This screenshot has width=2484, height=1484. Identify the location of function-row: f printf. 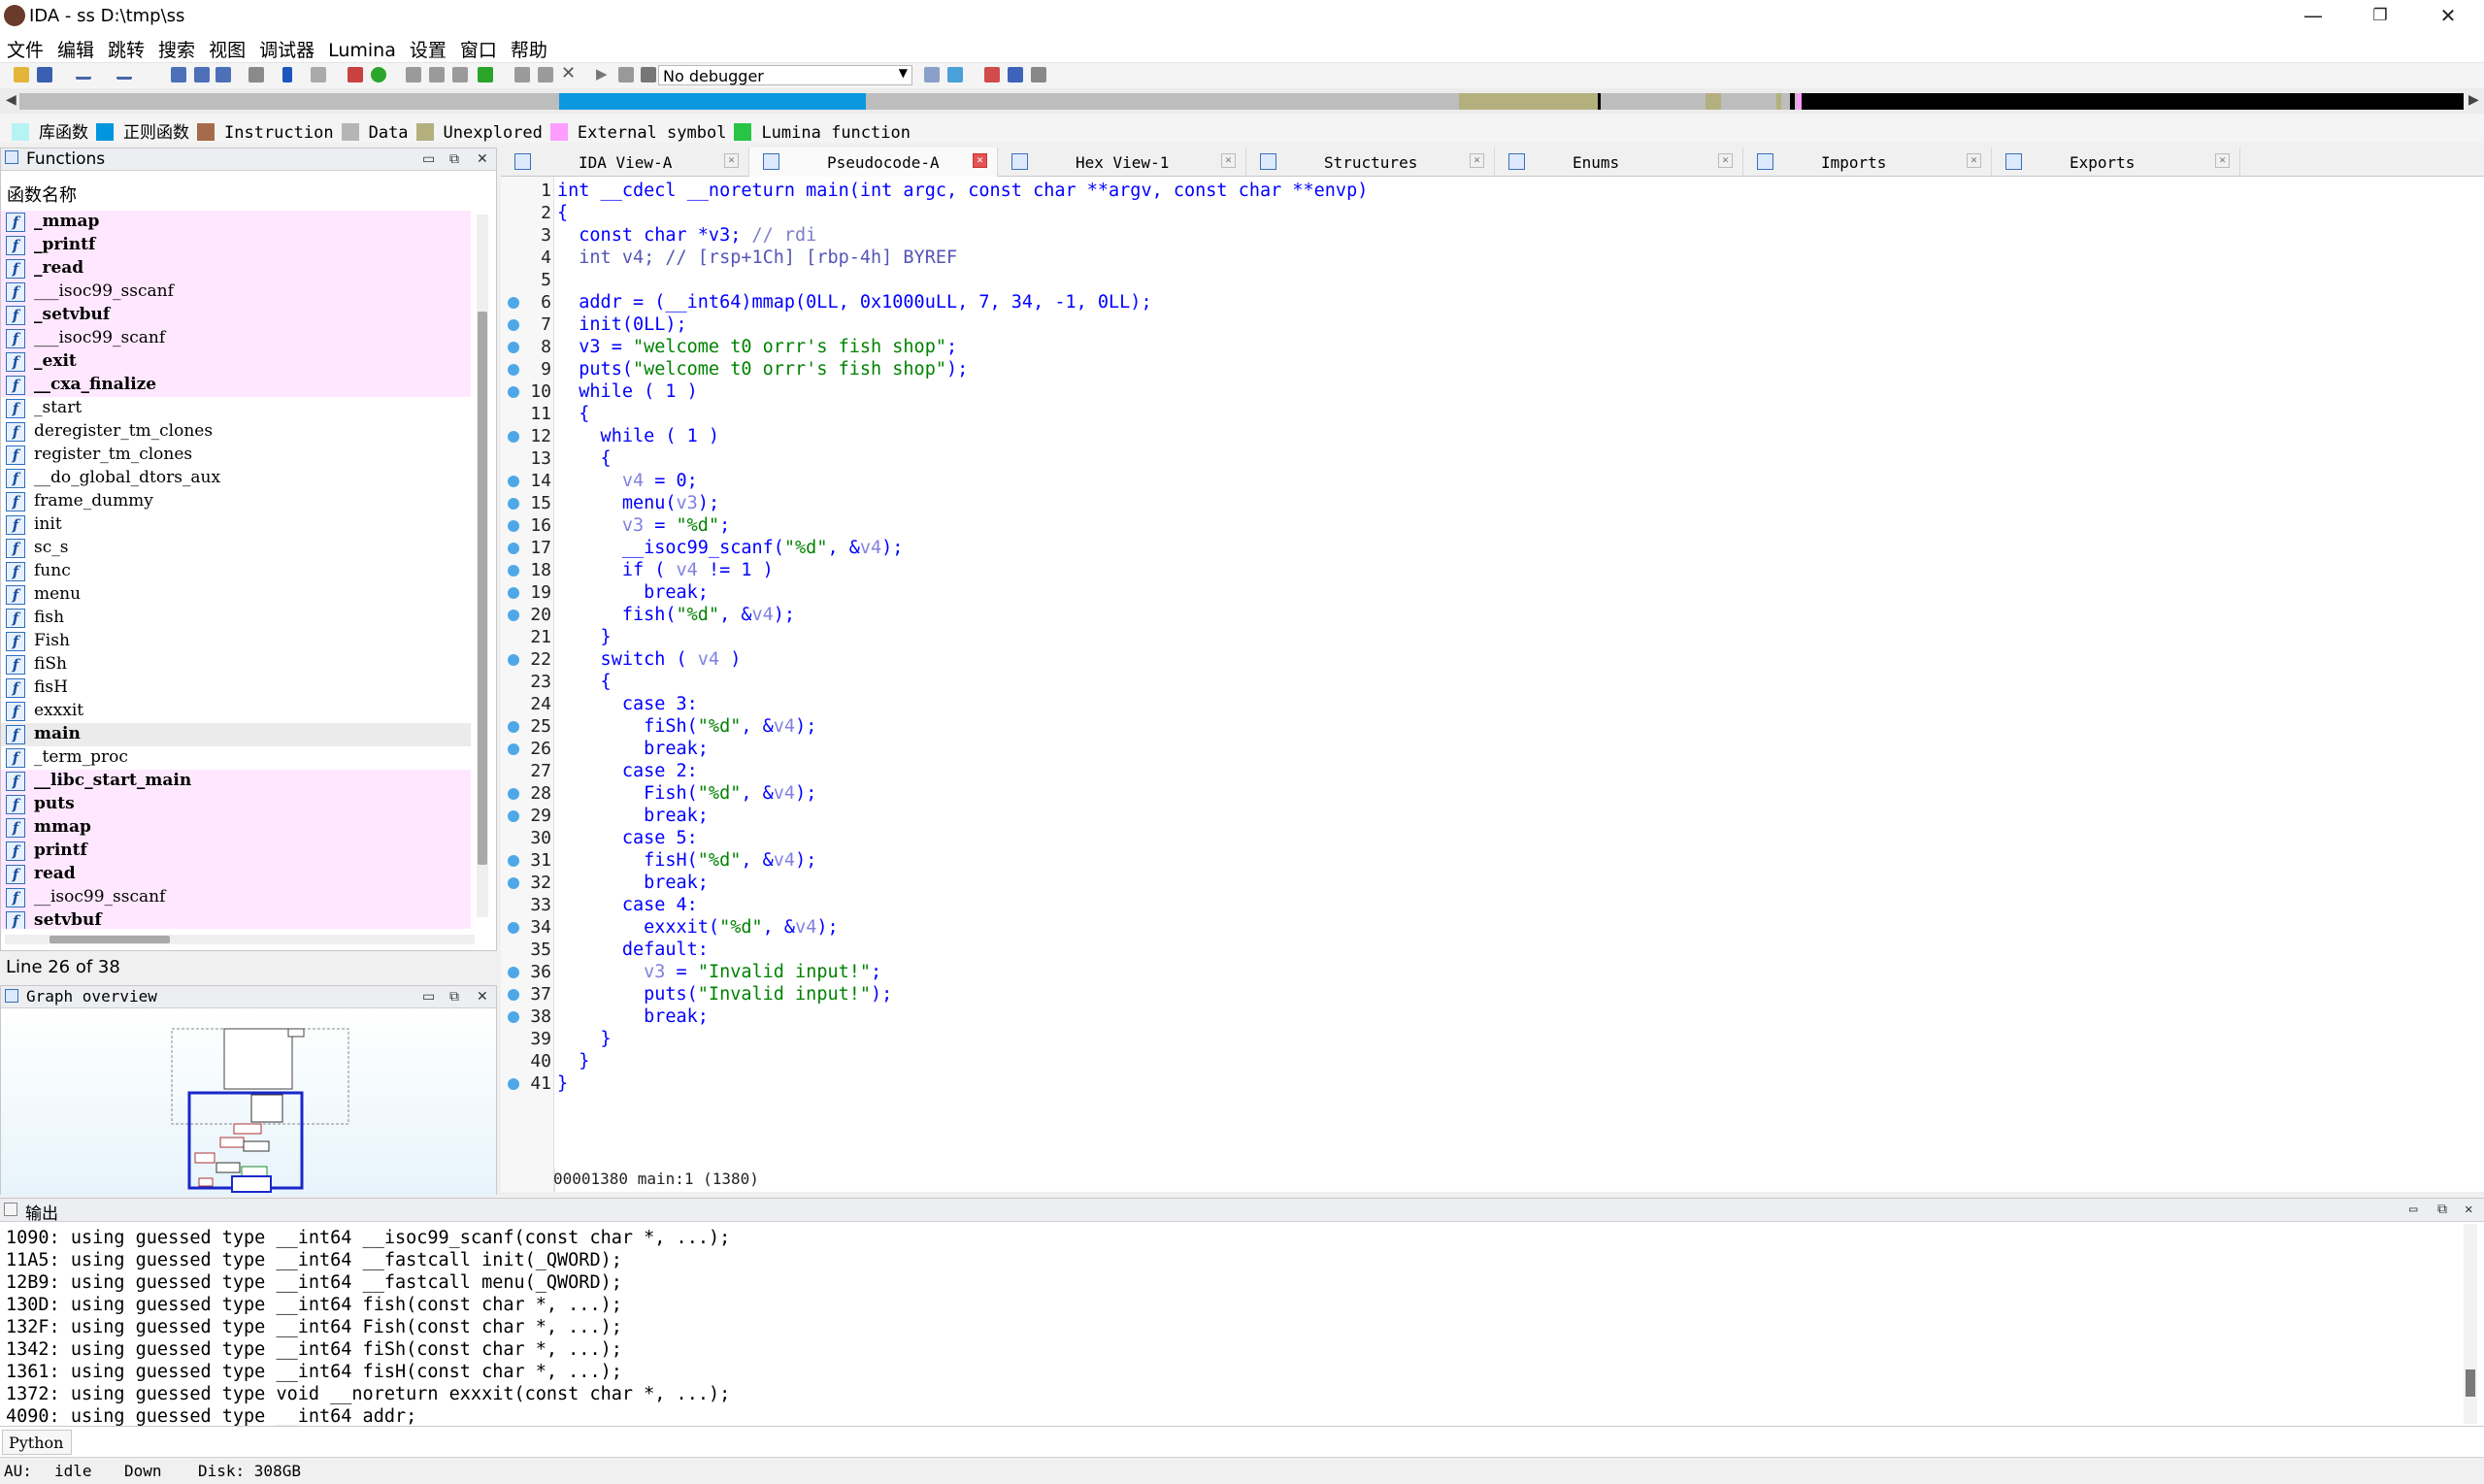
(236, 851).